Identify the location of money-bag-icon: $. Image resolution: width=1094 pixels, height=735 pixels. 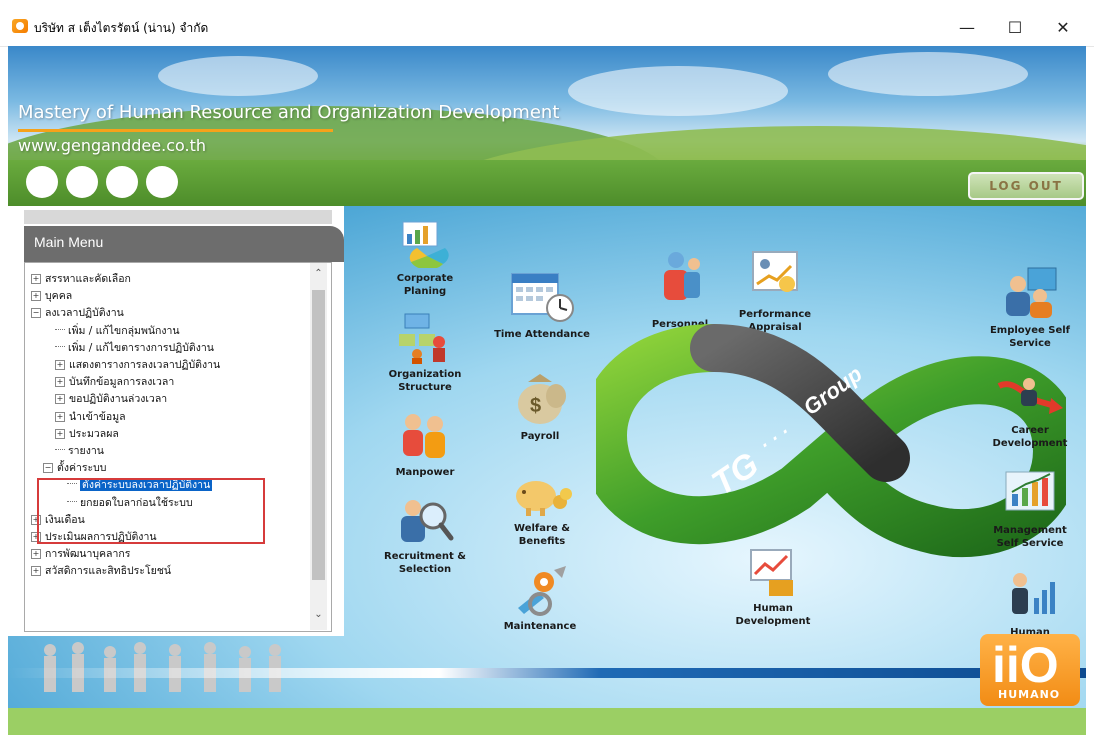
(542, 399).